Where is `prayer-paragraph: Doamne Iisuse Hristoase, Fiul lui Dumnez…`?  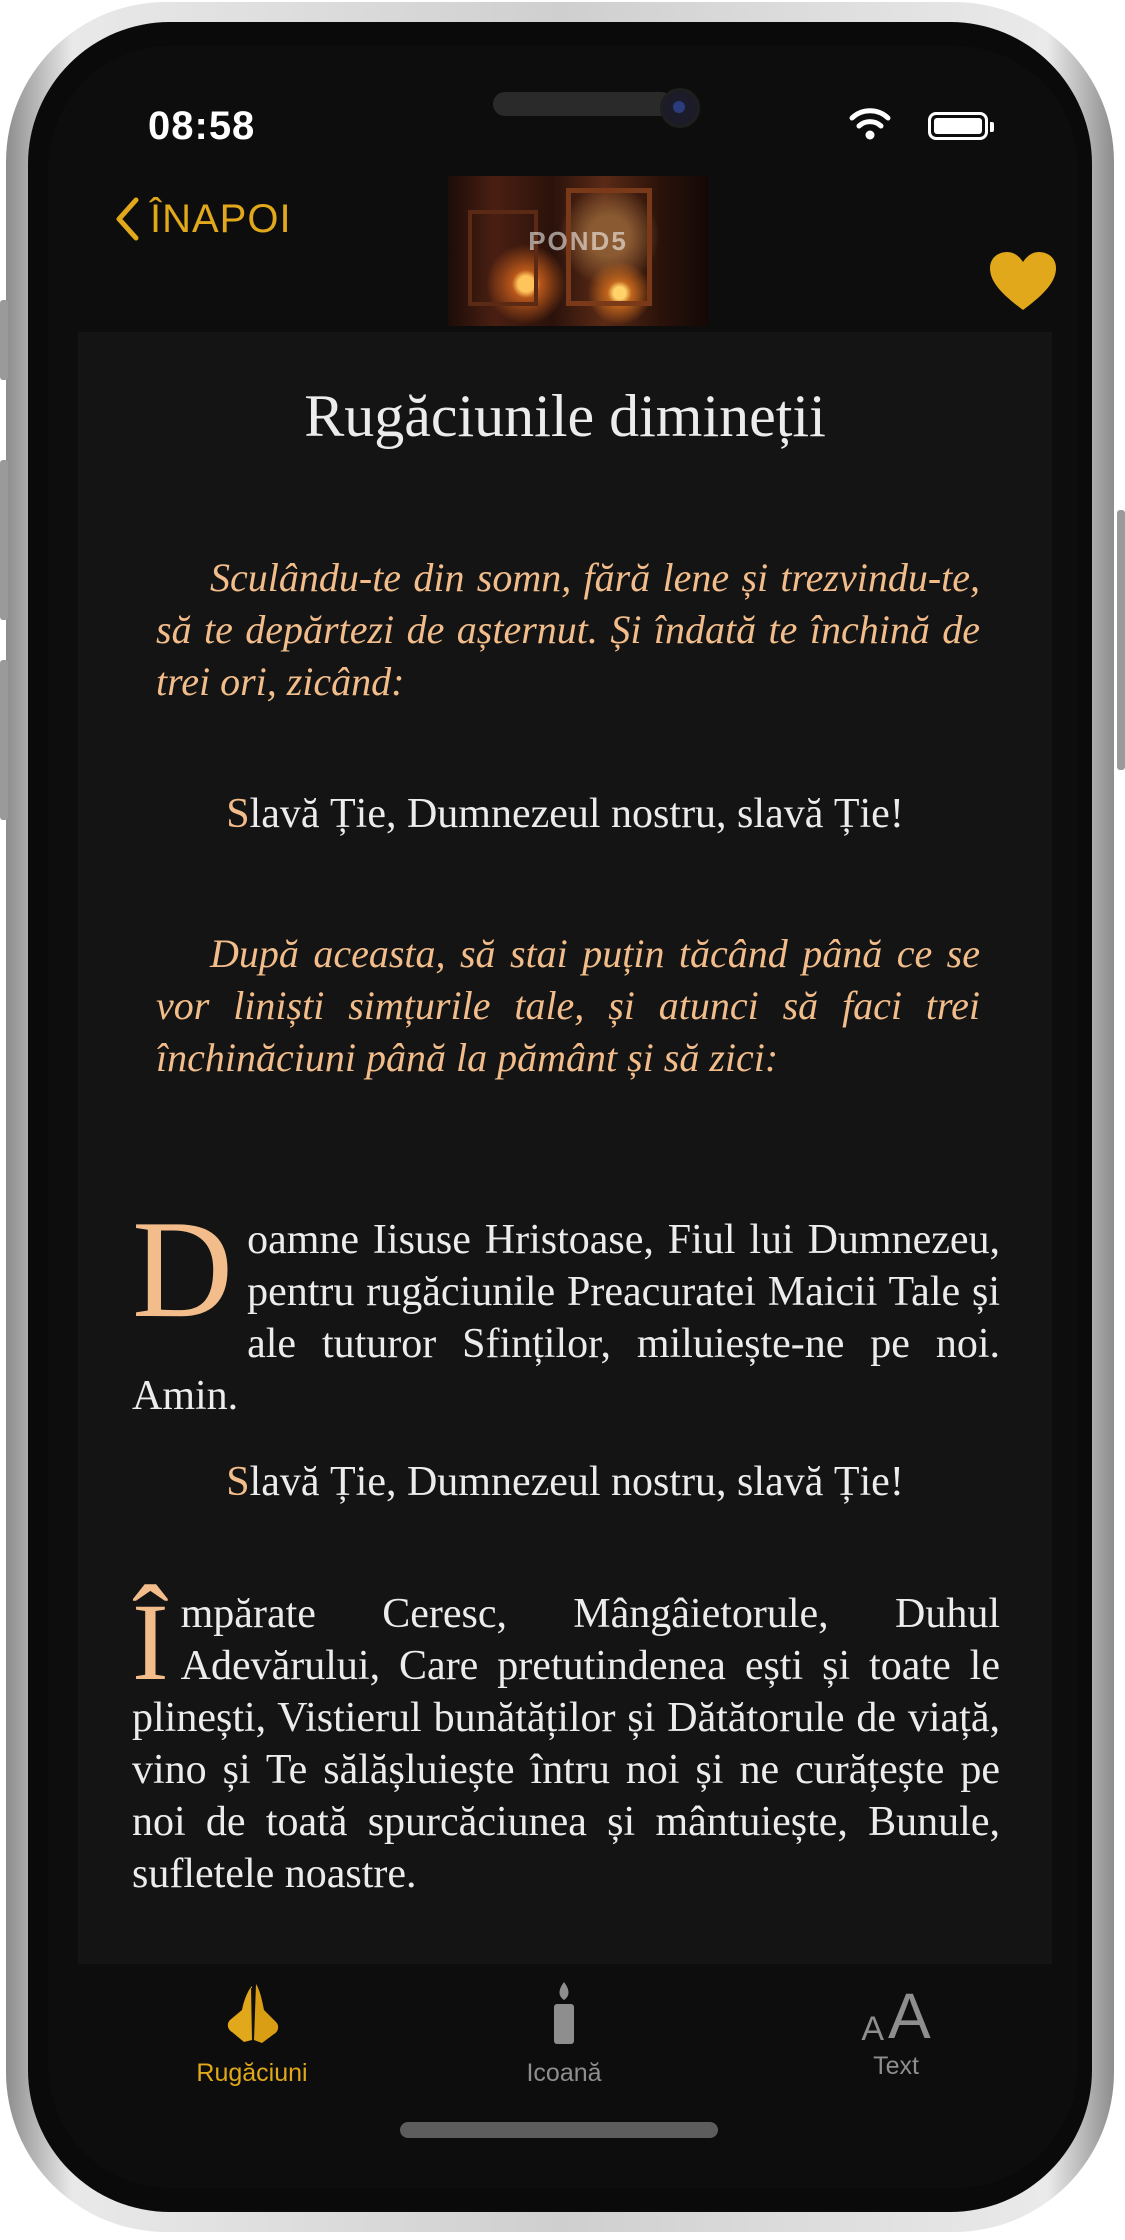
prayer-paragraph: Doamne Iisuse Hristoase, Fiul lui Dumnez… is located at coordinates (566, 1307).